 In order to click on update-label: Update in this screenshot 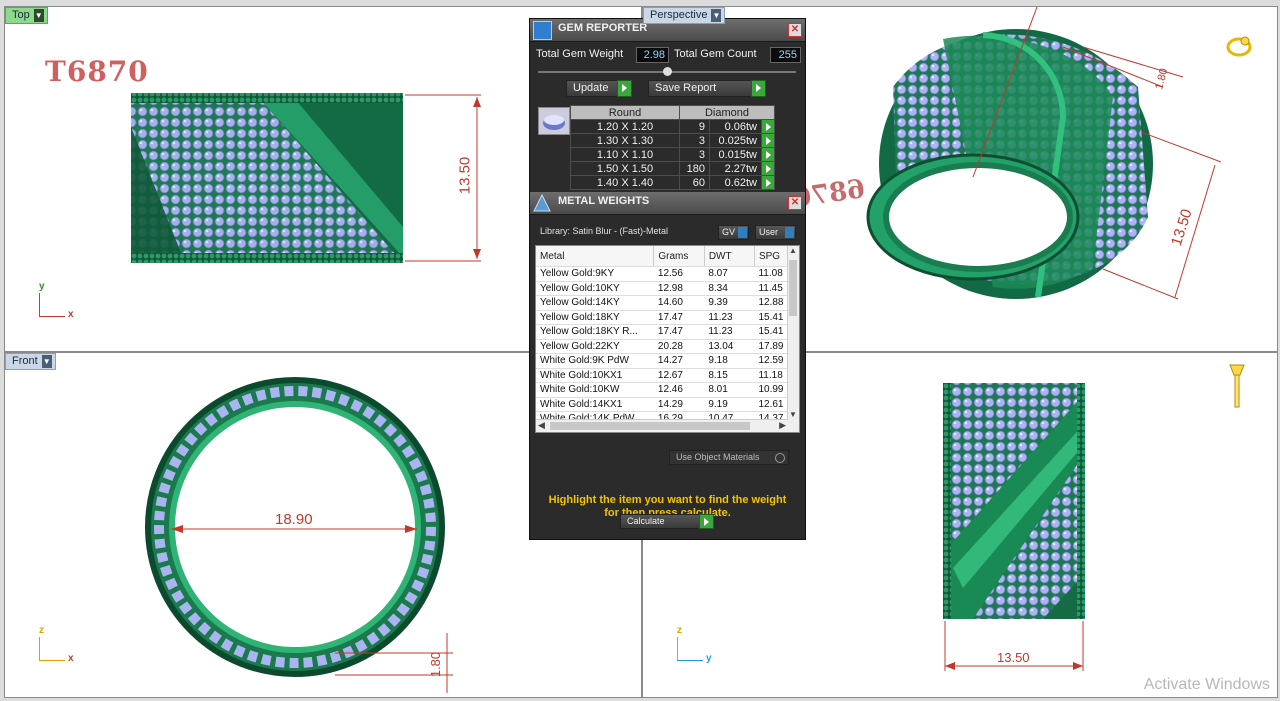, I will do `click(591, 88)`.